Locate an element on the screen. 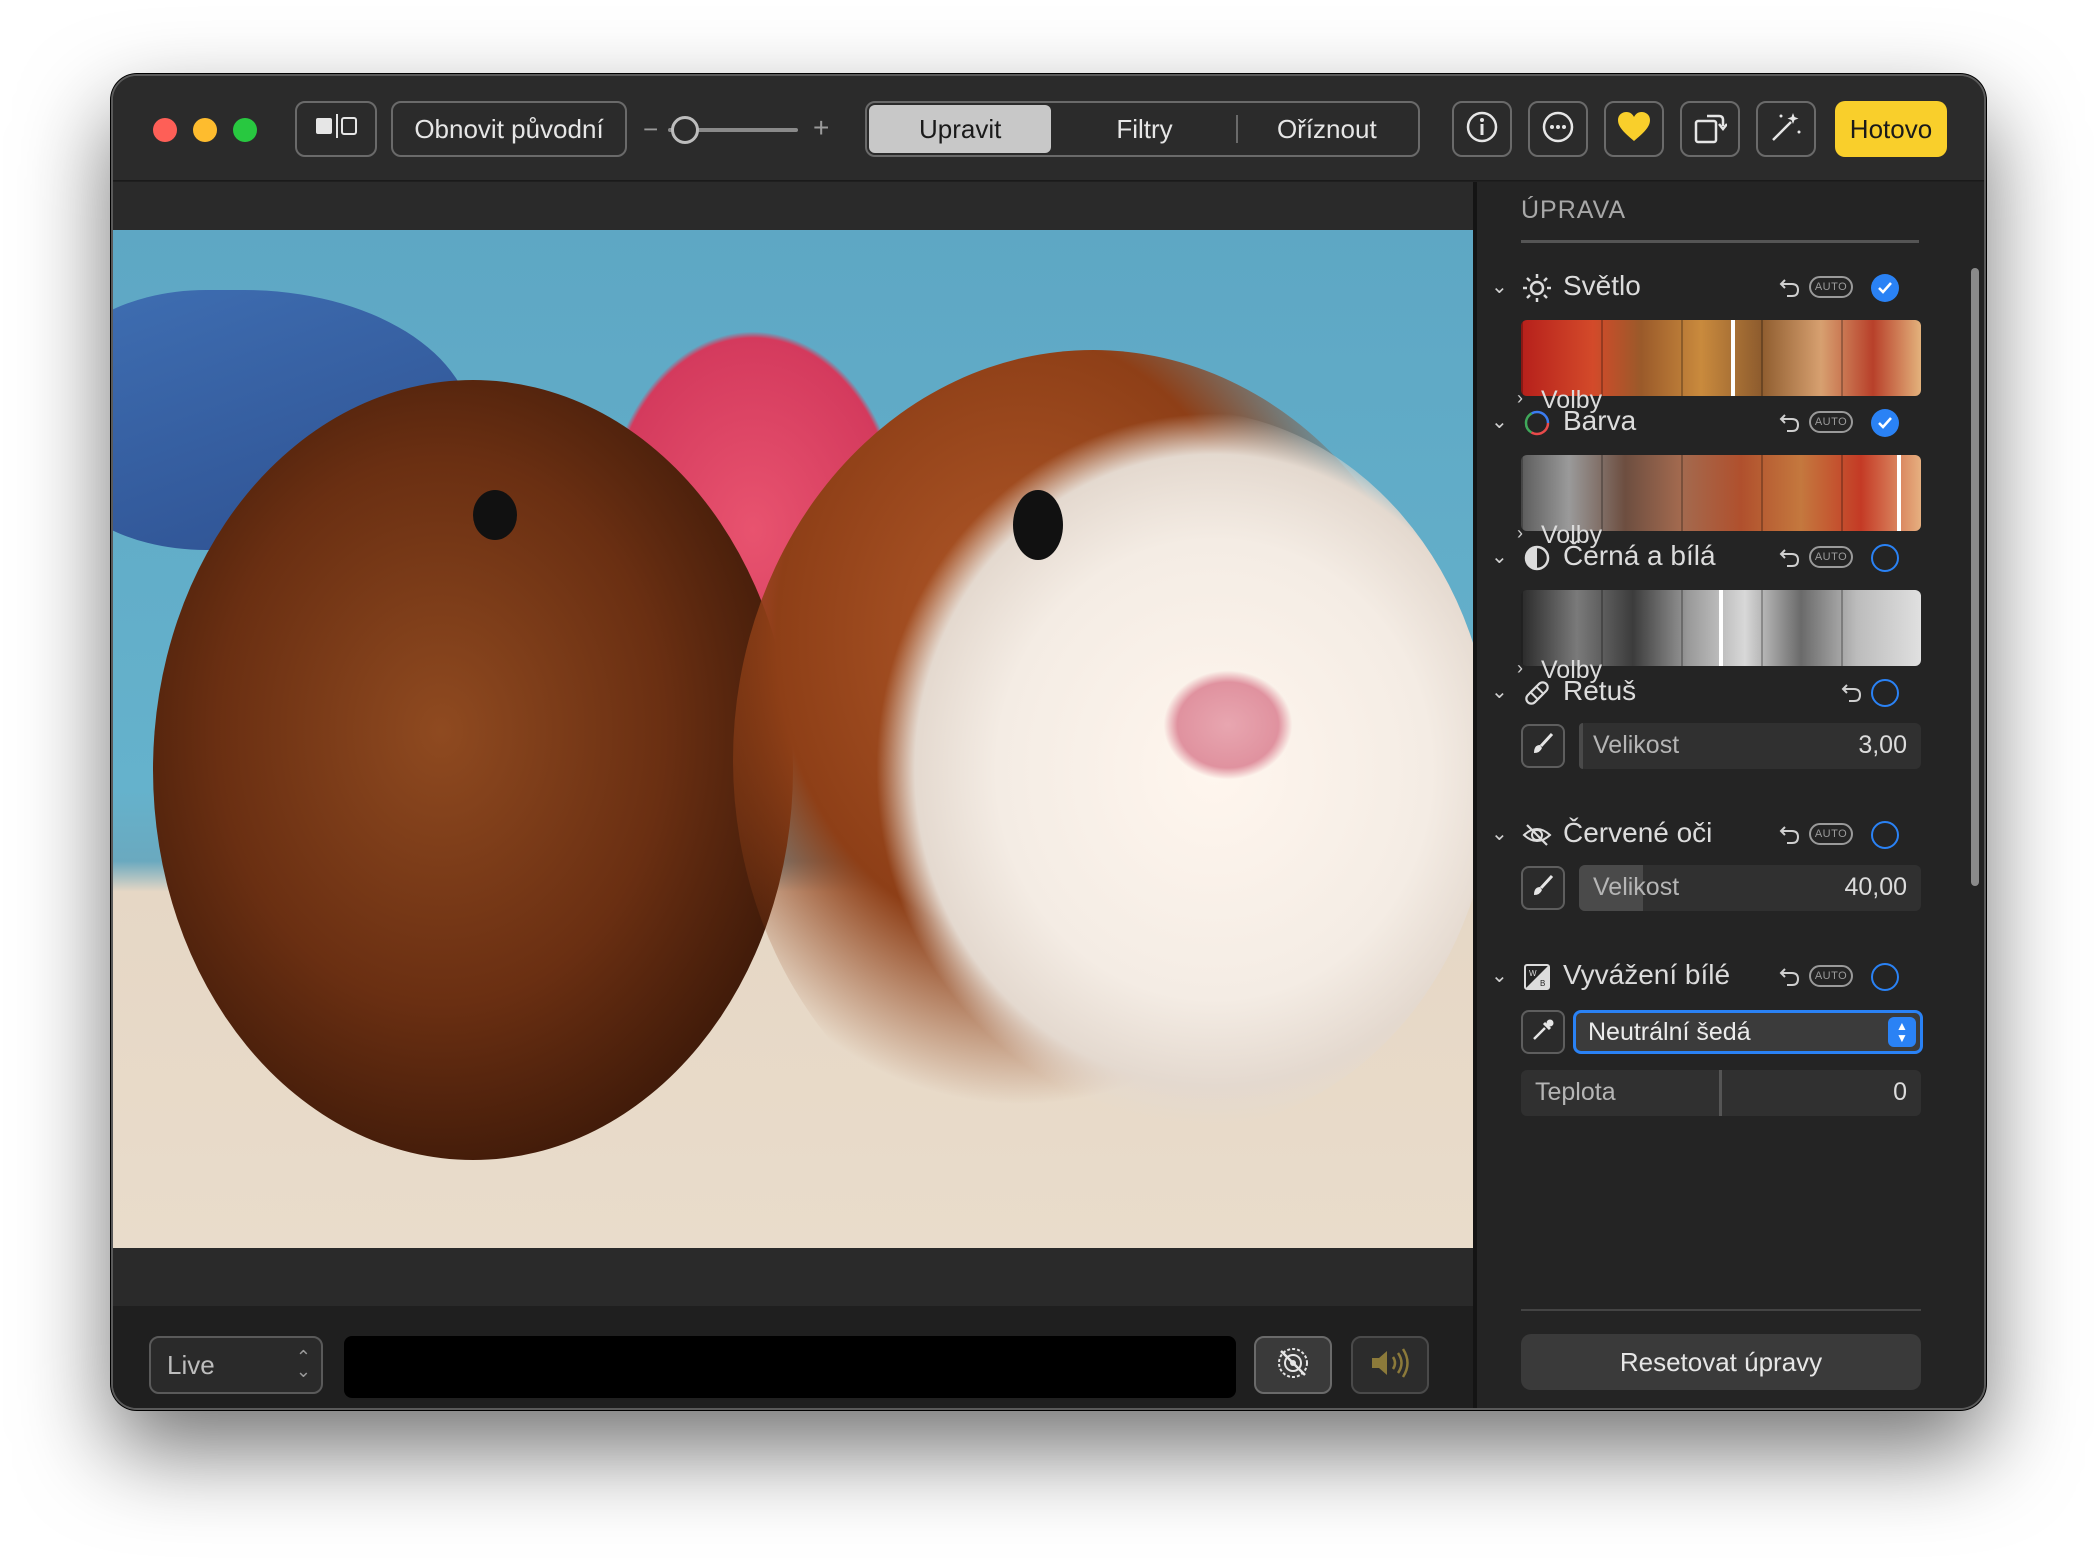  wb-eyedropper-button is located at coordinates (1543, 1032).